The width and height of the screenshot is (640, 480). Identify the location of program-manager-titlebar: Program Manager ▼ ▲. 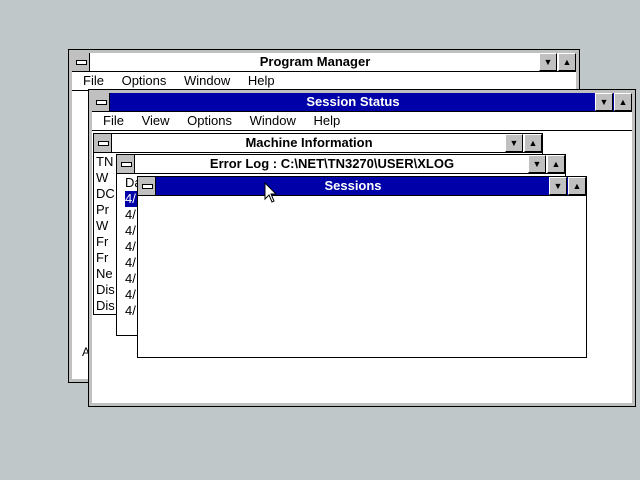
(324, 62).